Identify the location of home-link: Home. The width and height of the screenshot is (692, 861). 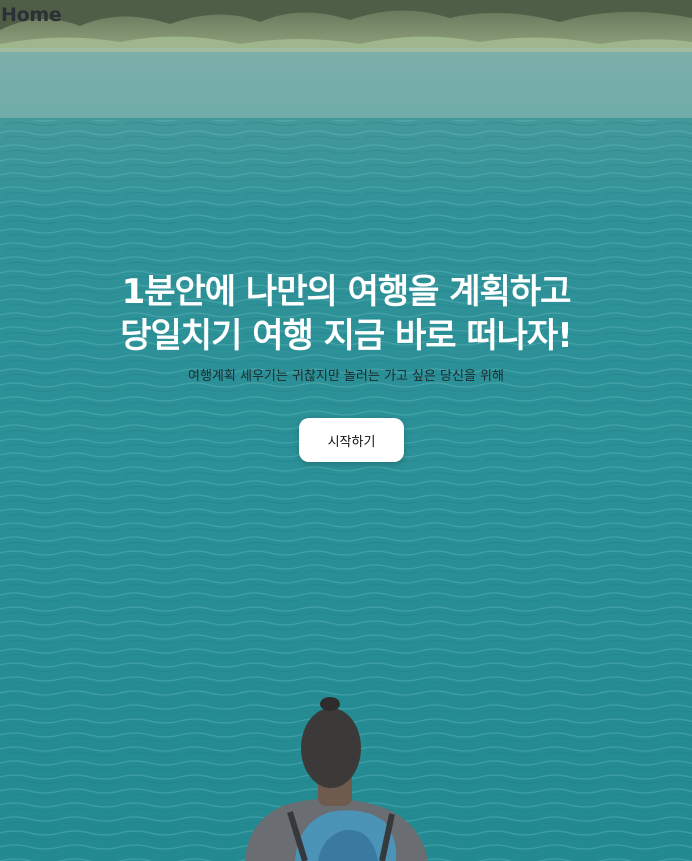
(31, 15).